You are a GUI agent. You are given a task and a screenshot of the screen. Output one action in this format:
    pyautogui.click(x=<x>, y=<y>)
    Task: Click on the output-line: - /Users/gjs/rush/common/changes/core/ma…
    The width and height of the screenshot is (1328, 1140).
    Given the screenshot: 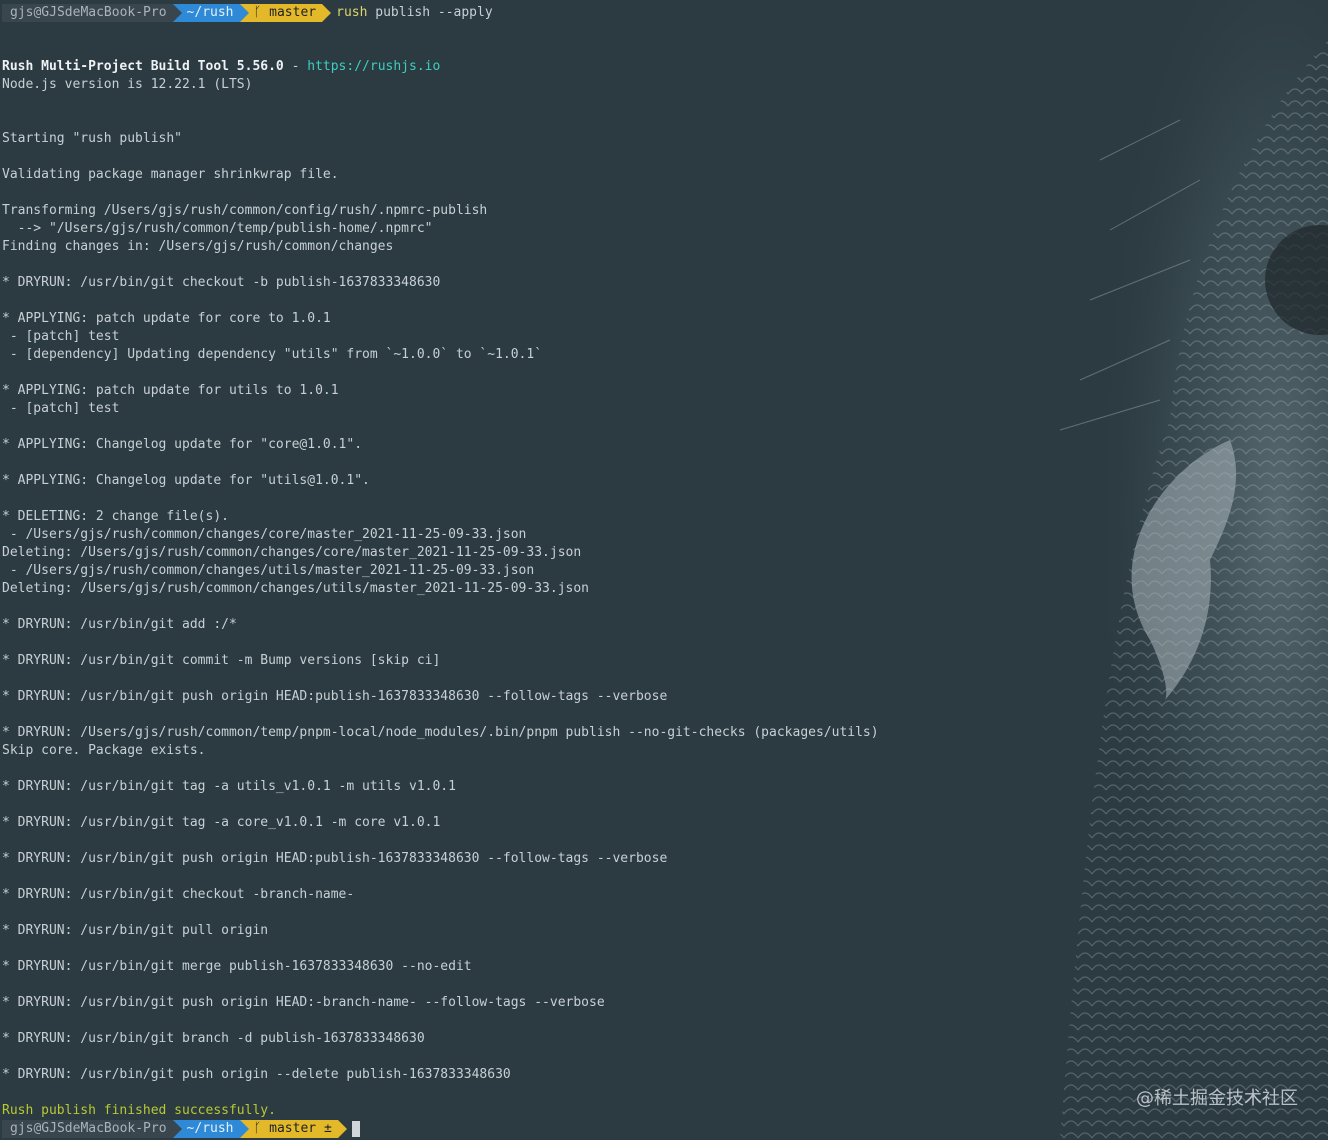 What is the action you would take?
    pyautogui.click(x=264, y=534)
    